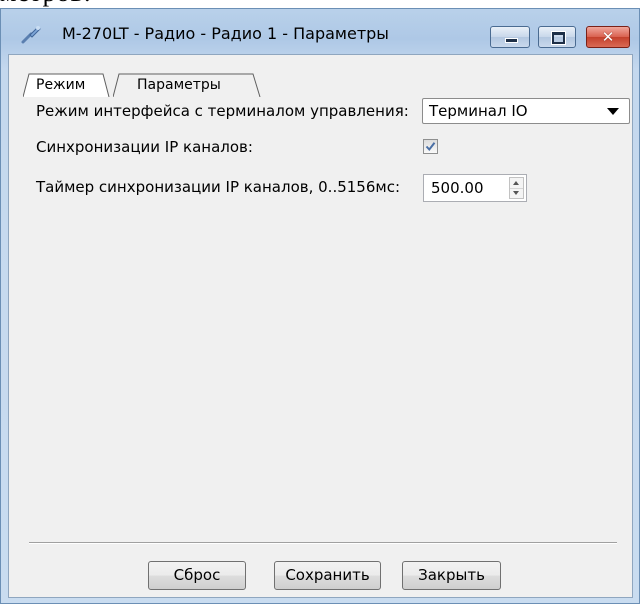 The height and width of the screenshot is (604, 640). Describe the element at coordinates (327, 575) in the screenshot. I see `save-button: Сохранить` at that location.